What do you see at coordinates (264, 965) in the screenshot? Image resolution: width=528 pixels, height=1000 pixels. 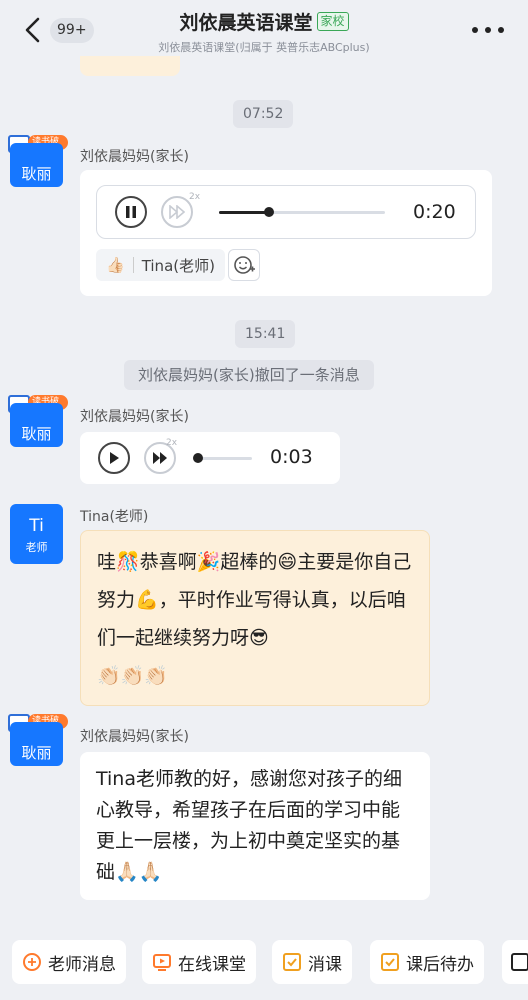 I see `bottom-toolbar: 老师消息 在线课堂 消课 课后待办` at bounding box center [264, 965].